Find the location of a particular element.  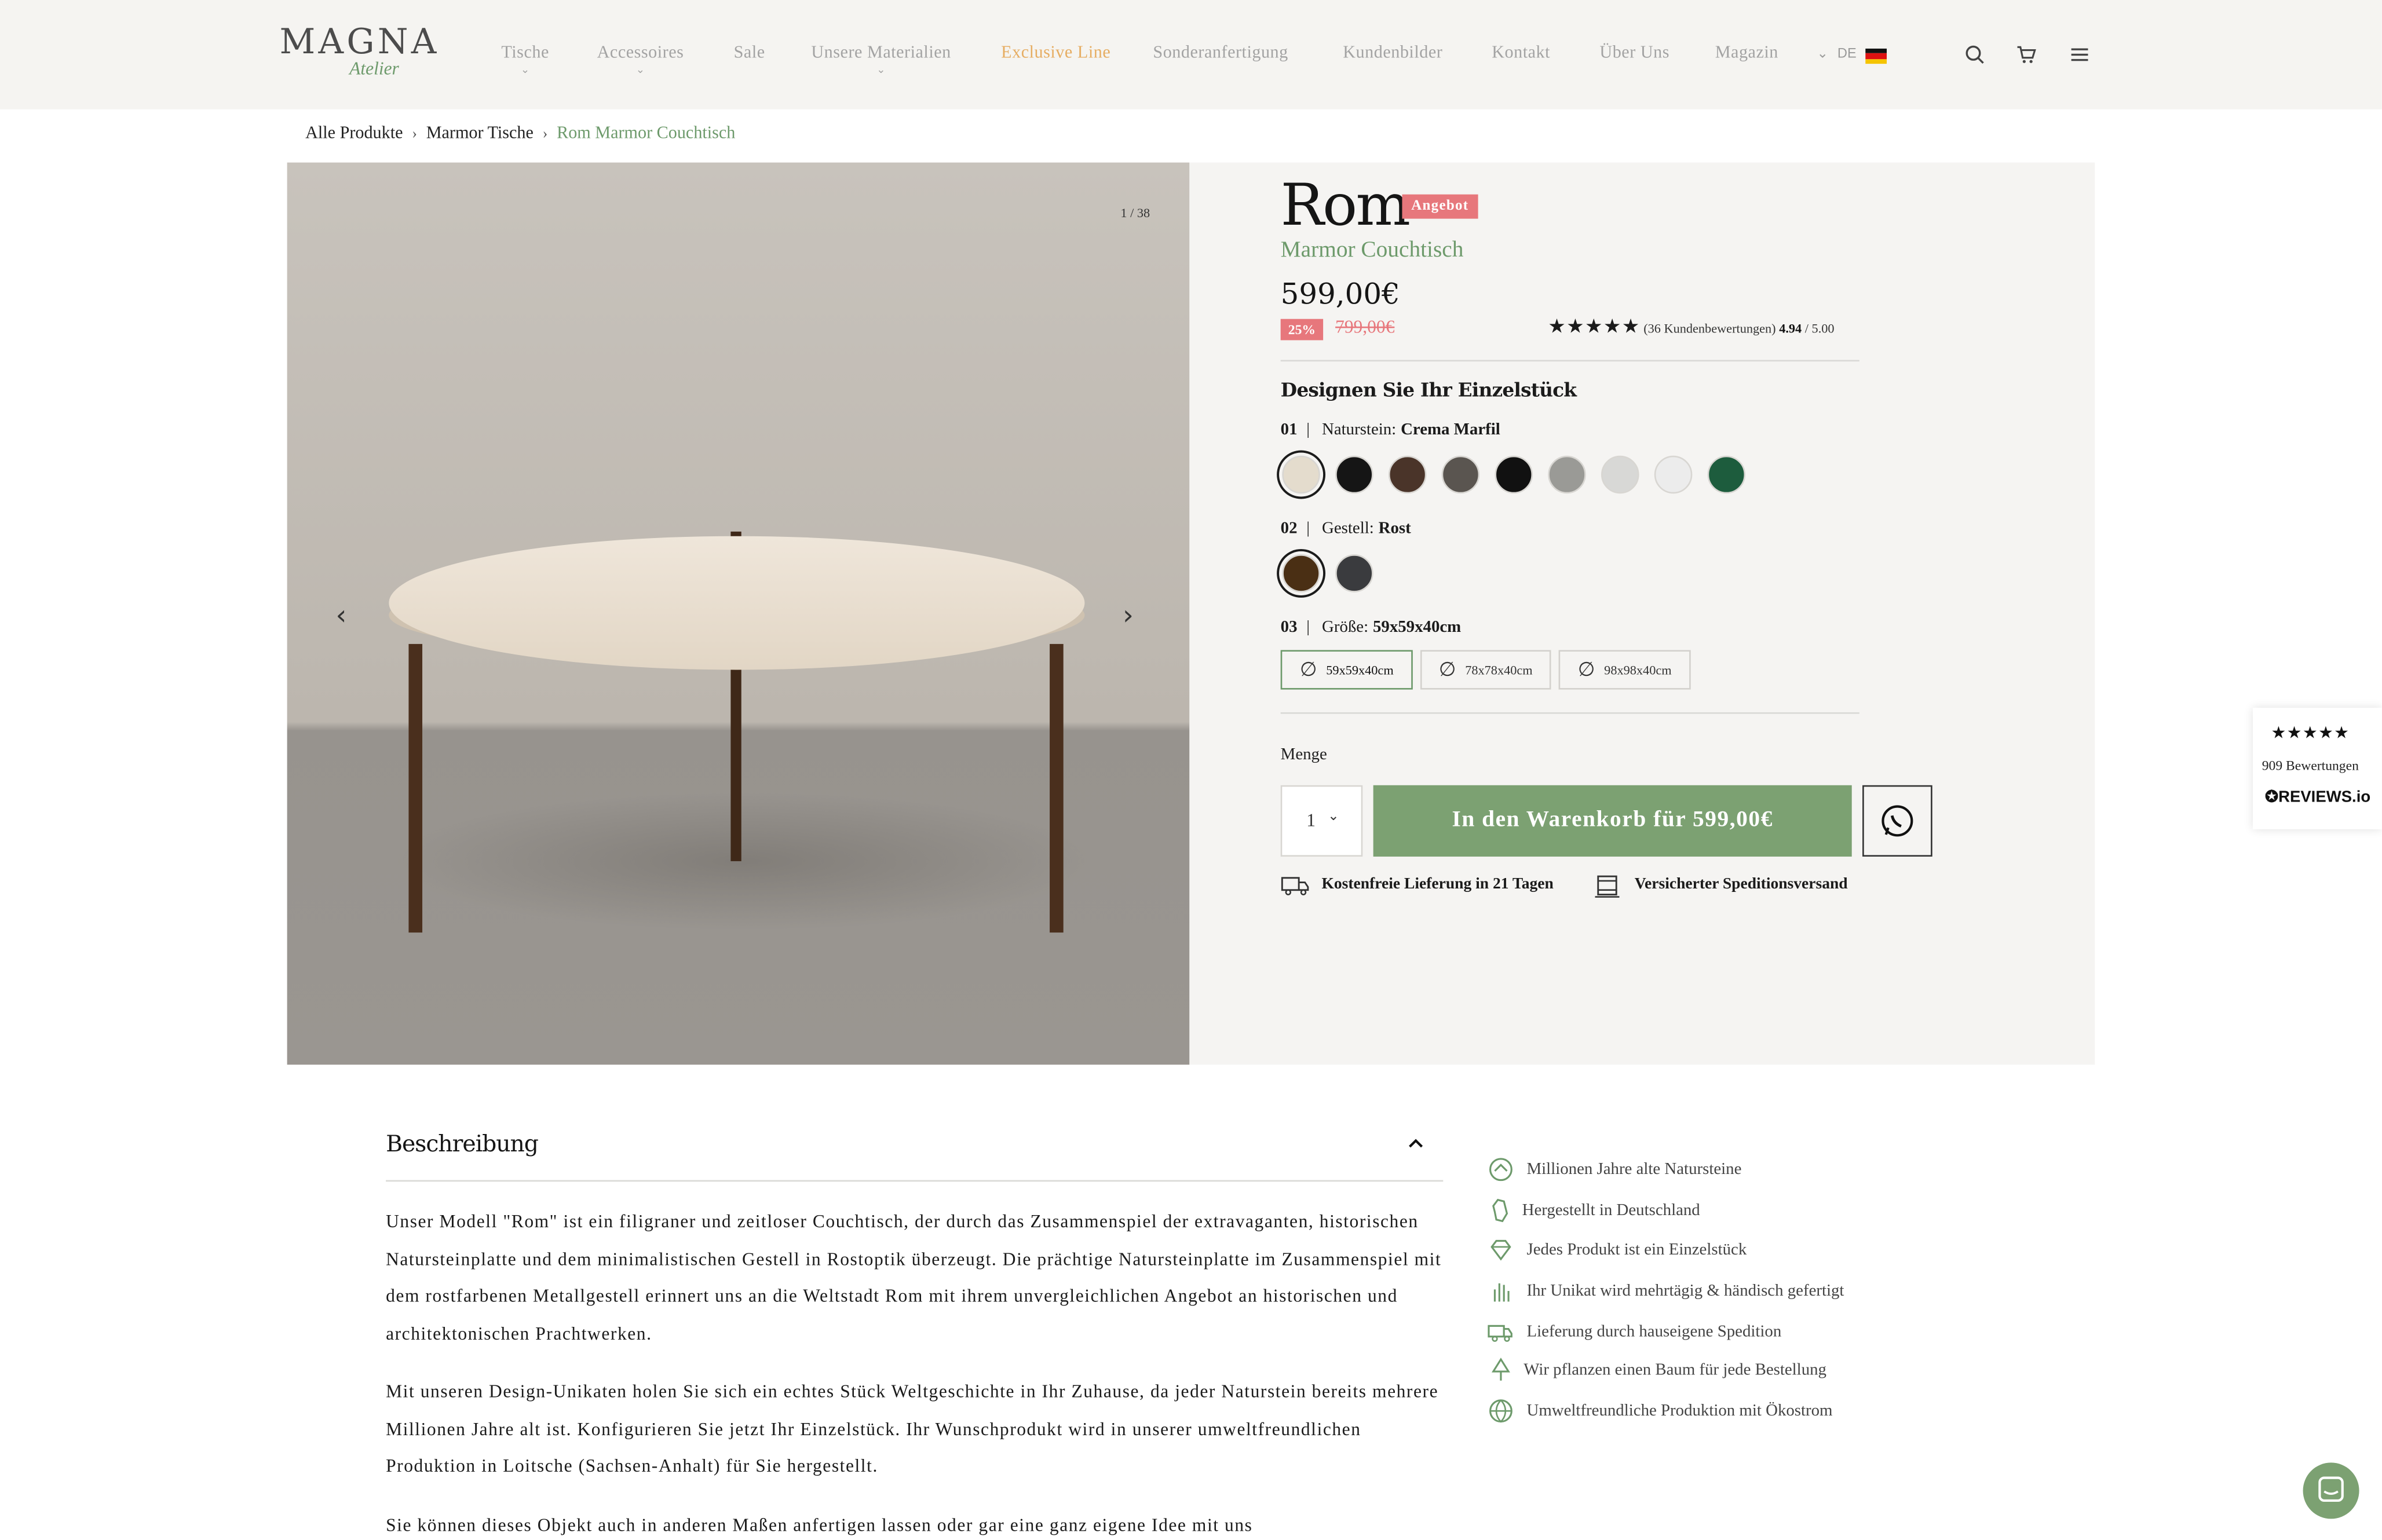

cart-icon is located at coordinates (2027, 54).